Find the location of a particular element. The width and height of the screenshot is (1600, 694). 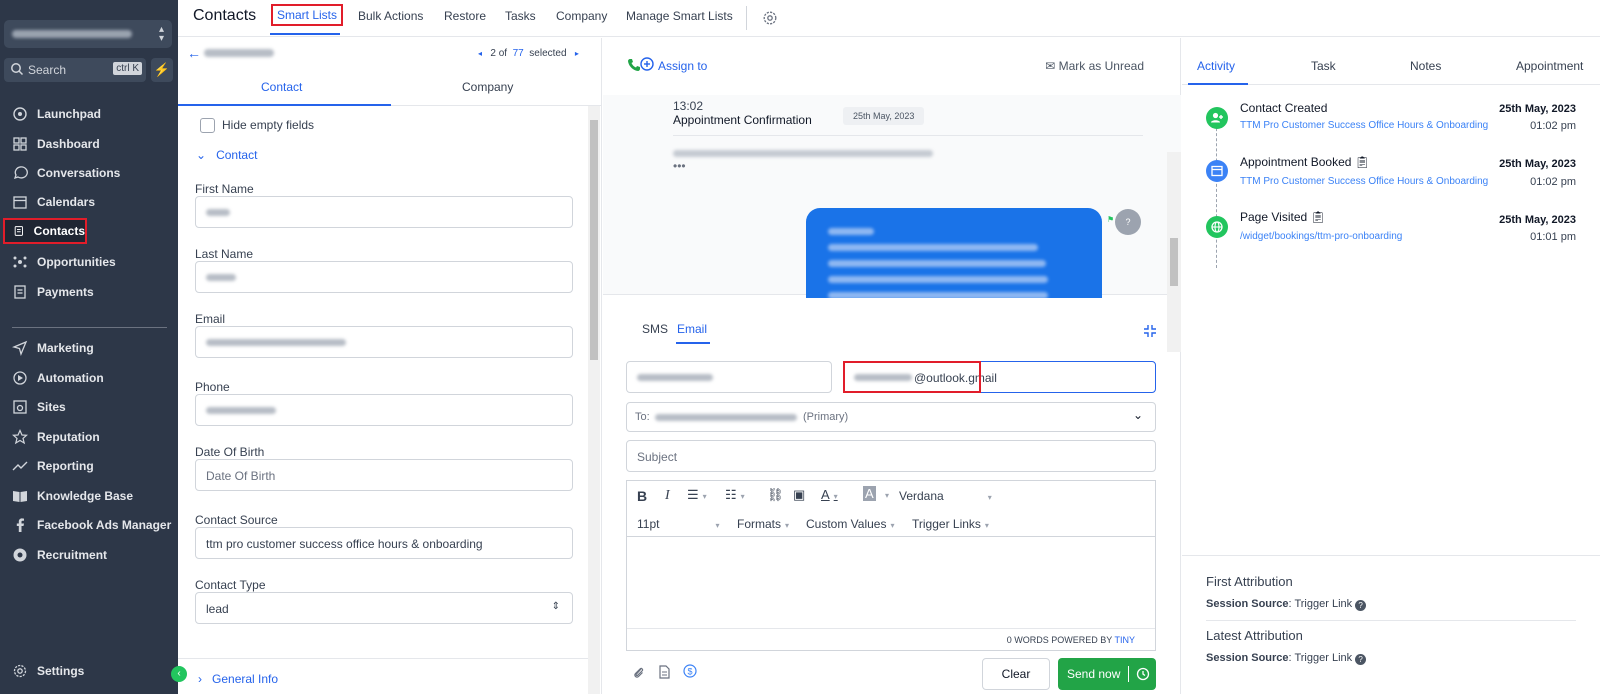

highlight-color-icon: A is located at coordinates (869, 493).